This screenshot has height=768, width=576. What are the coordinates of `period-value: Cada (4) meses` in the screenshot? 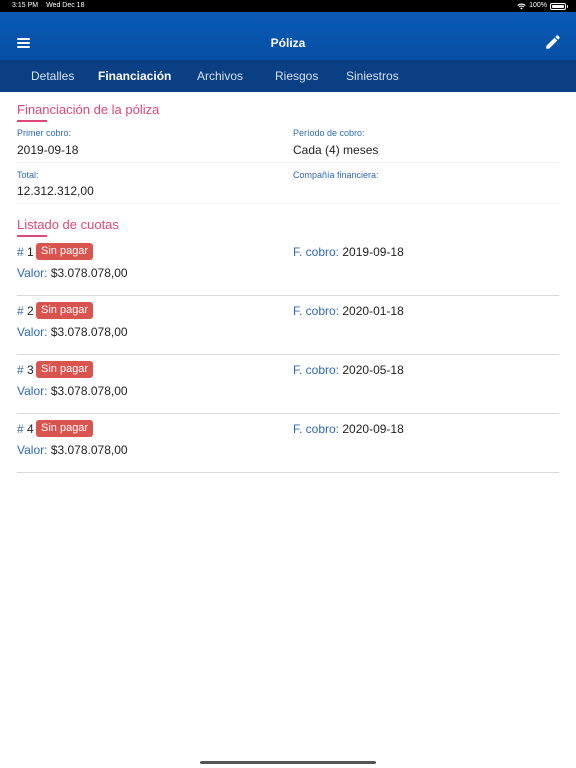 It's located at (336, 150).